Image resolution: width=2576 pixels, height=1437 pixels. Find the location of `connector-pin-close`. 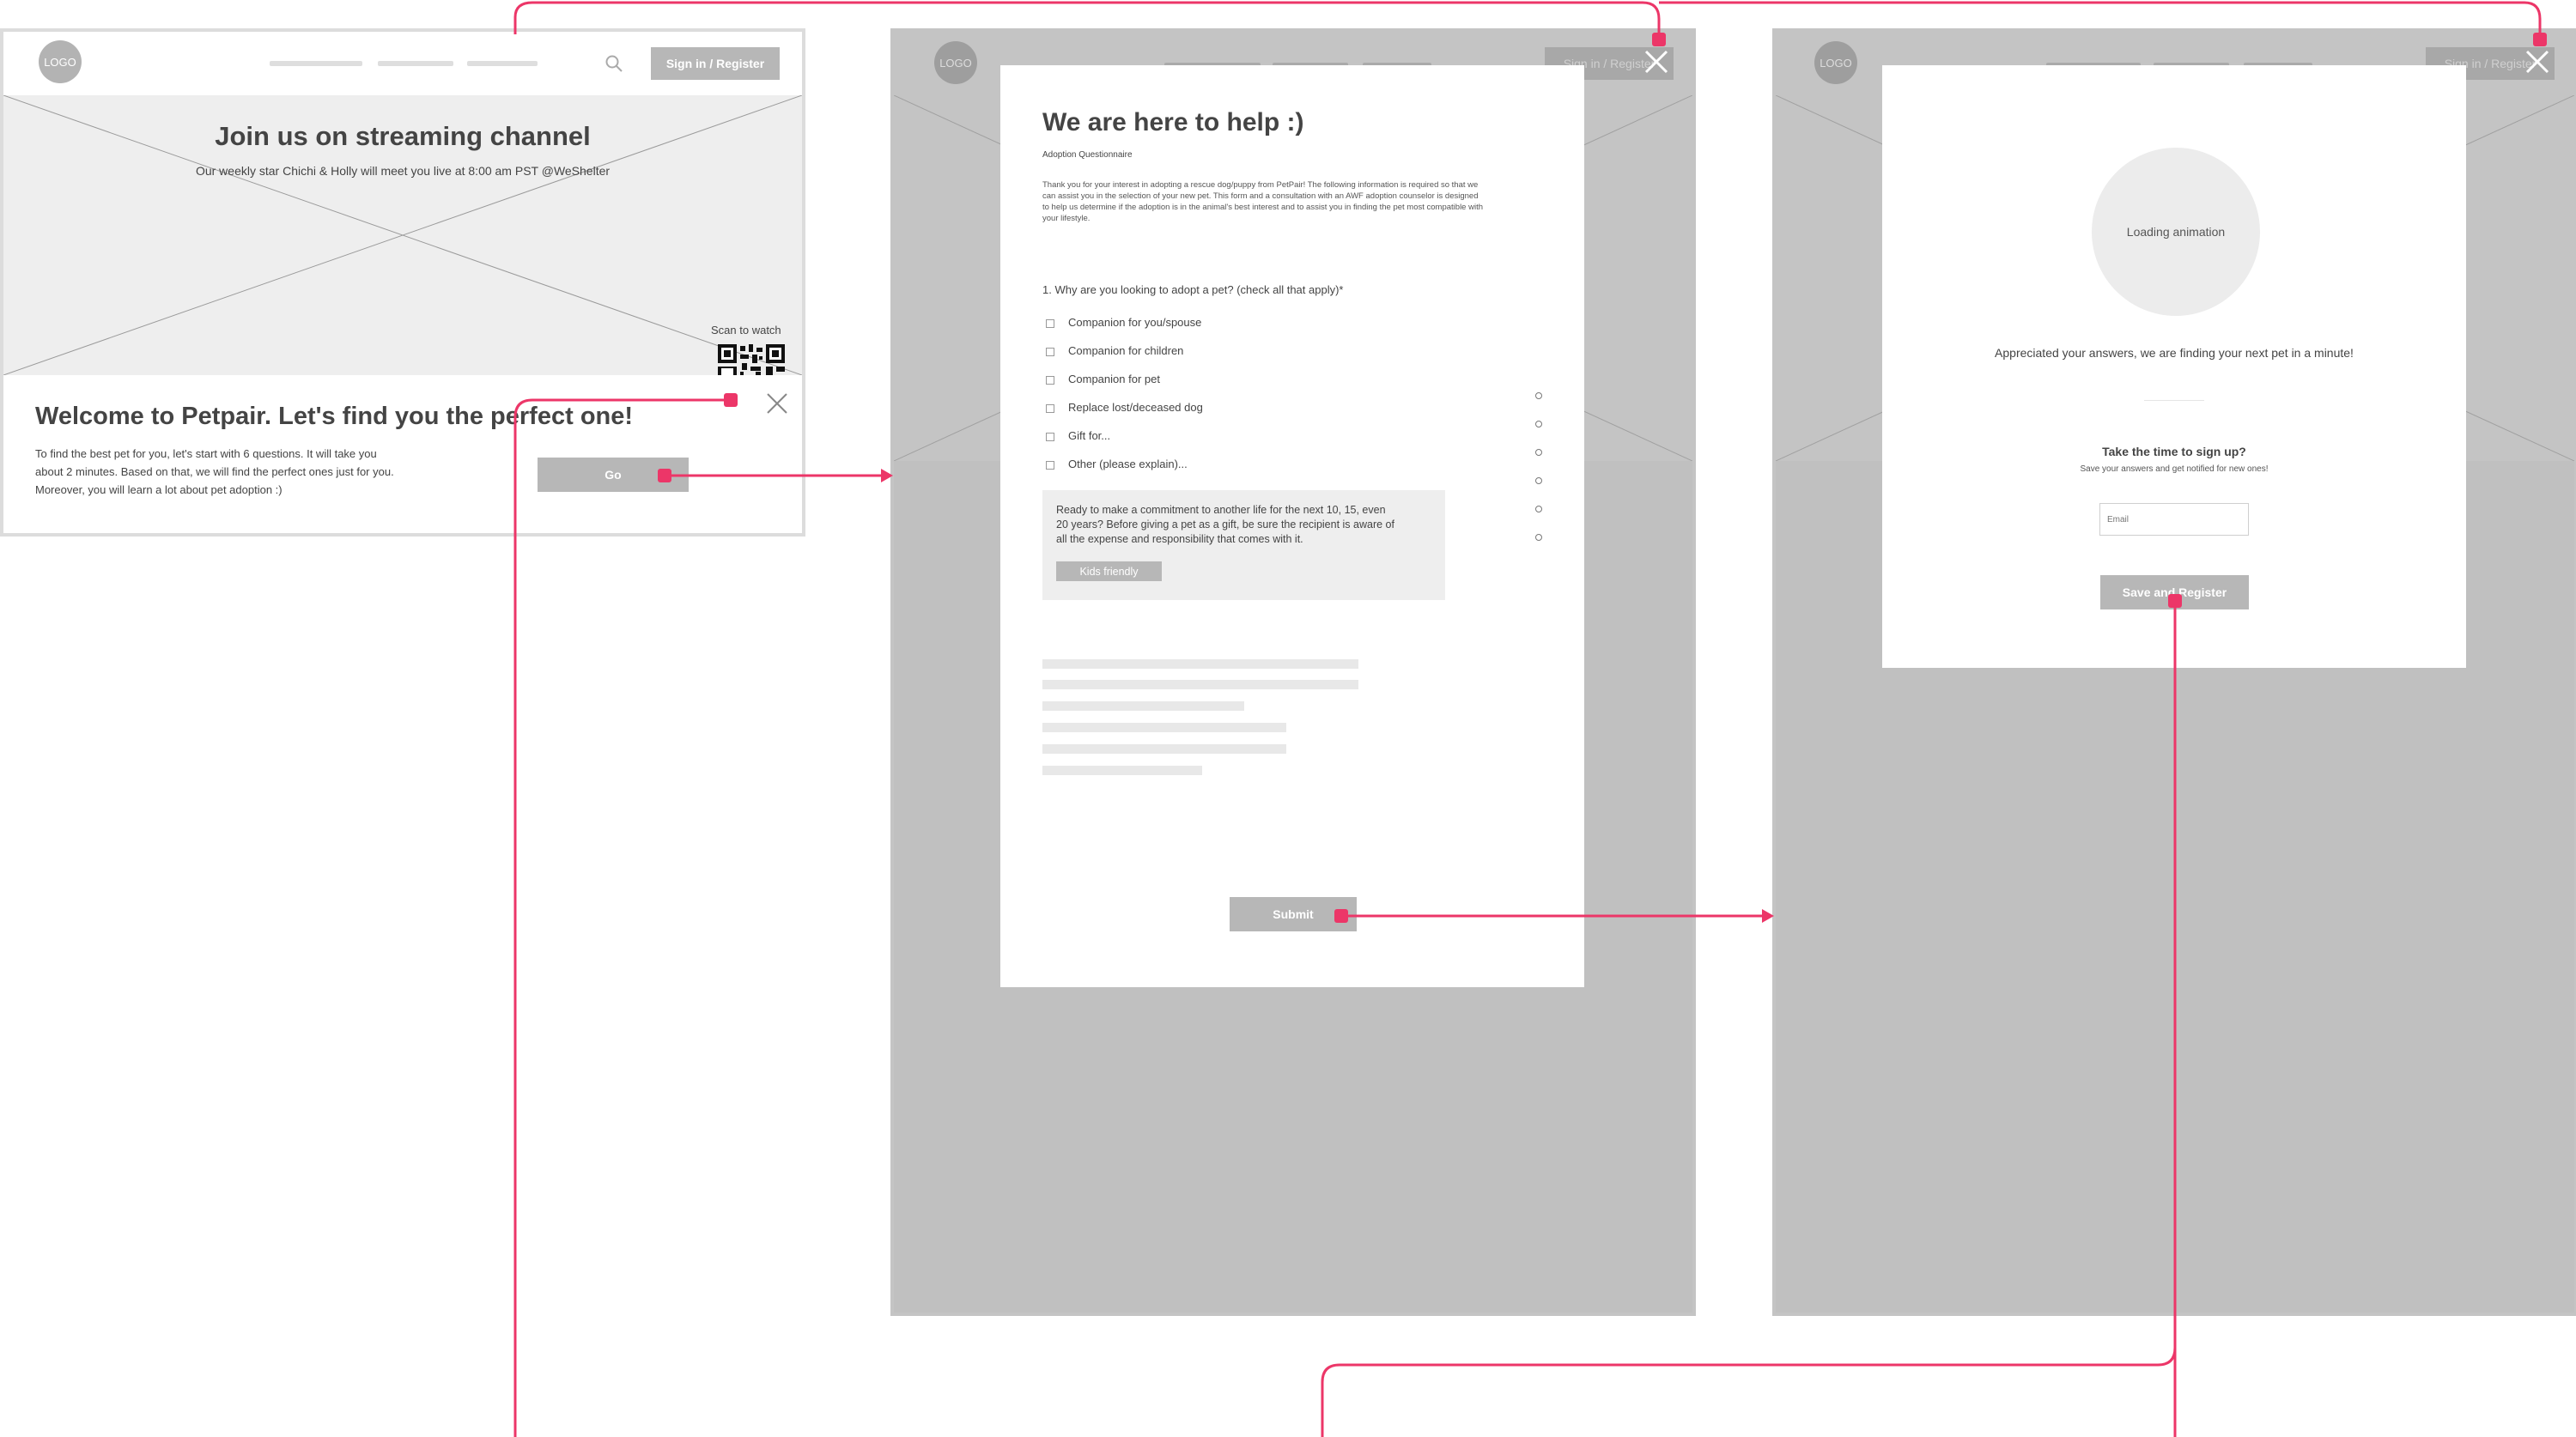

connector-pin-close is located at coordinates (731, 400).